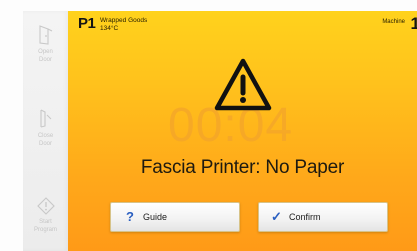 The width and height of the screenshot is (417, 251). Describe the element at coordinates (87, 23) in the screenshot. I see `program-number: P1` at that location.